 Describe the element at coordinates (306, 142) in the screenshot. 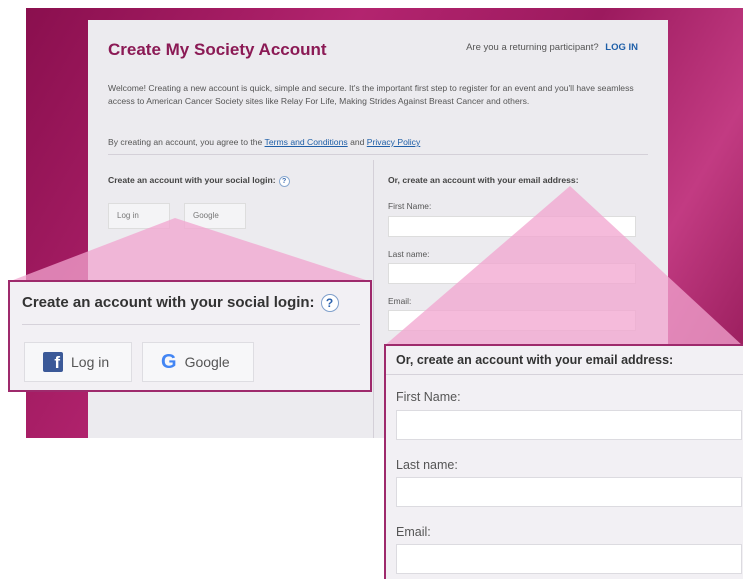

I see `terms-link: Terms and Conditions` at that location.